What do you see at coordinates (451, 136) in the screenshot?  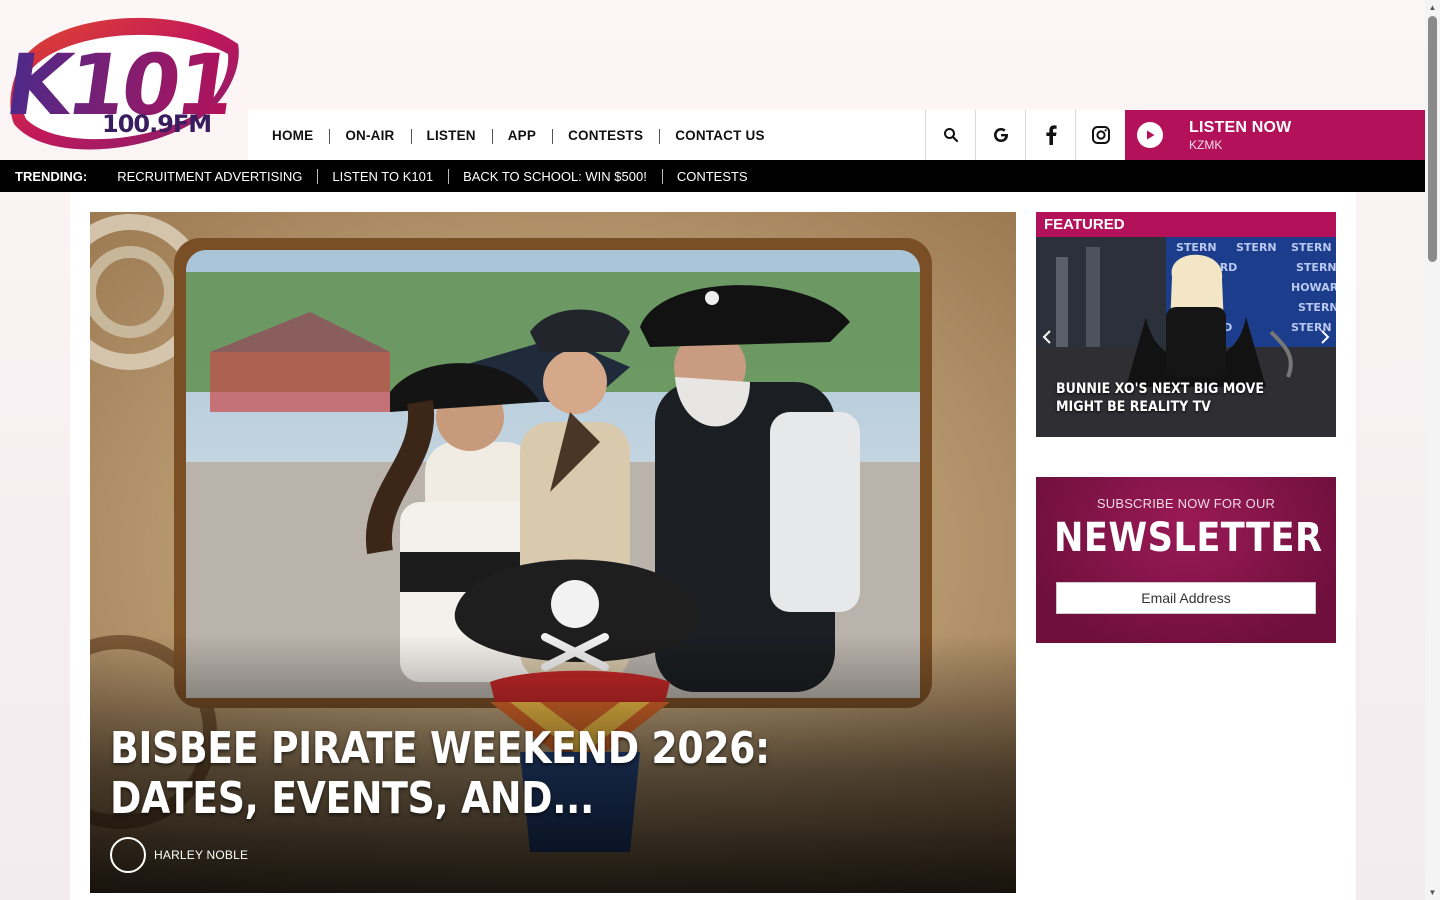 I see `nav-listen: LISTEN` at bounding box center [451, 136].